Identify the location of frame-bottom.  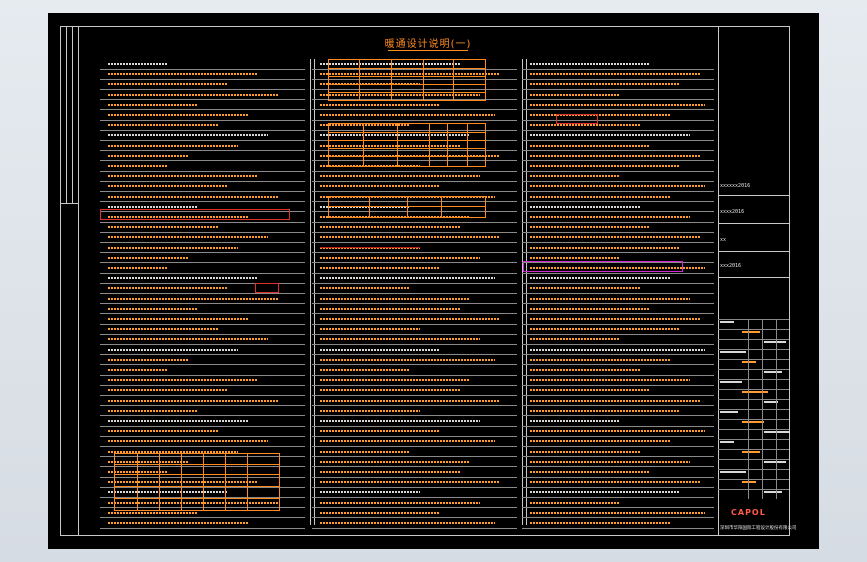
(425, 535).